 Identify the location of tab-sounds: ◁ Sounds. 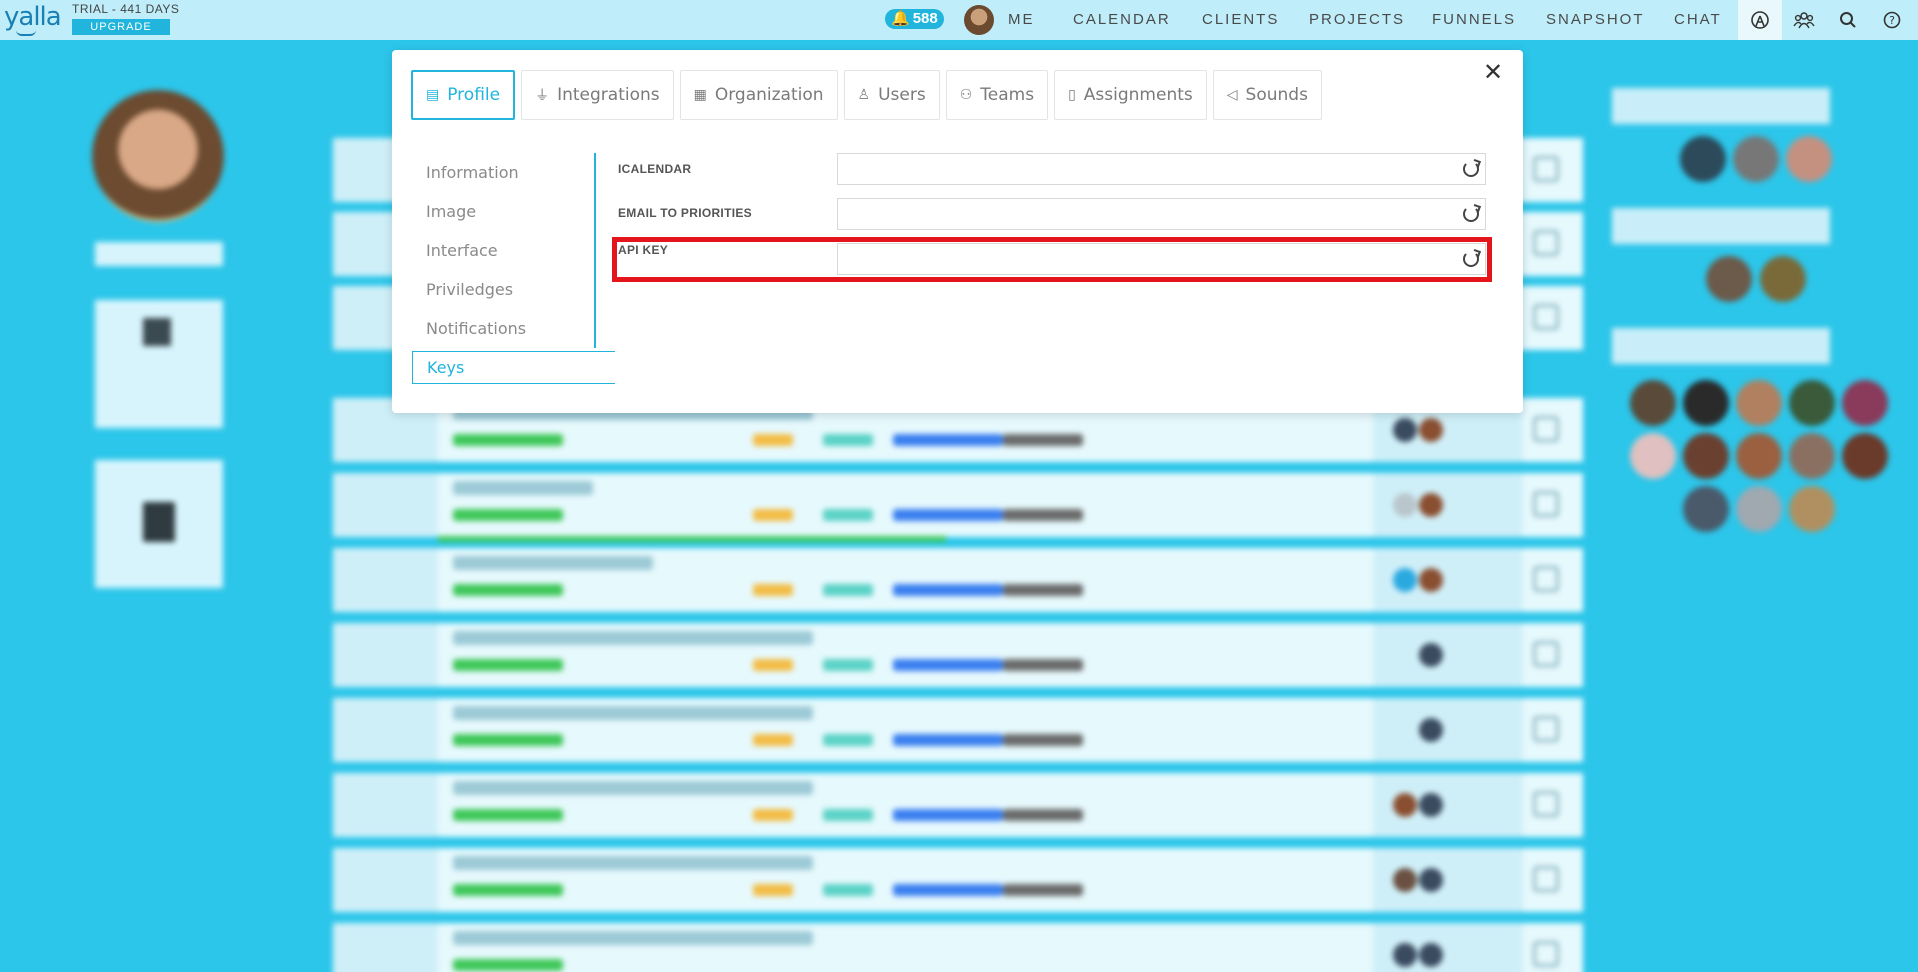
(1267, 95).